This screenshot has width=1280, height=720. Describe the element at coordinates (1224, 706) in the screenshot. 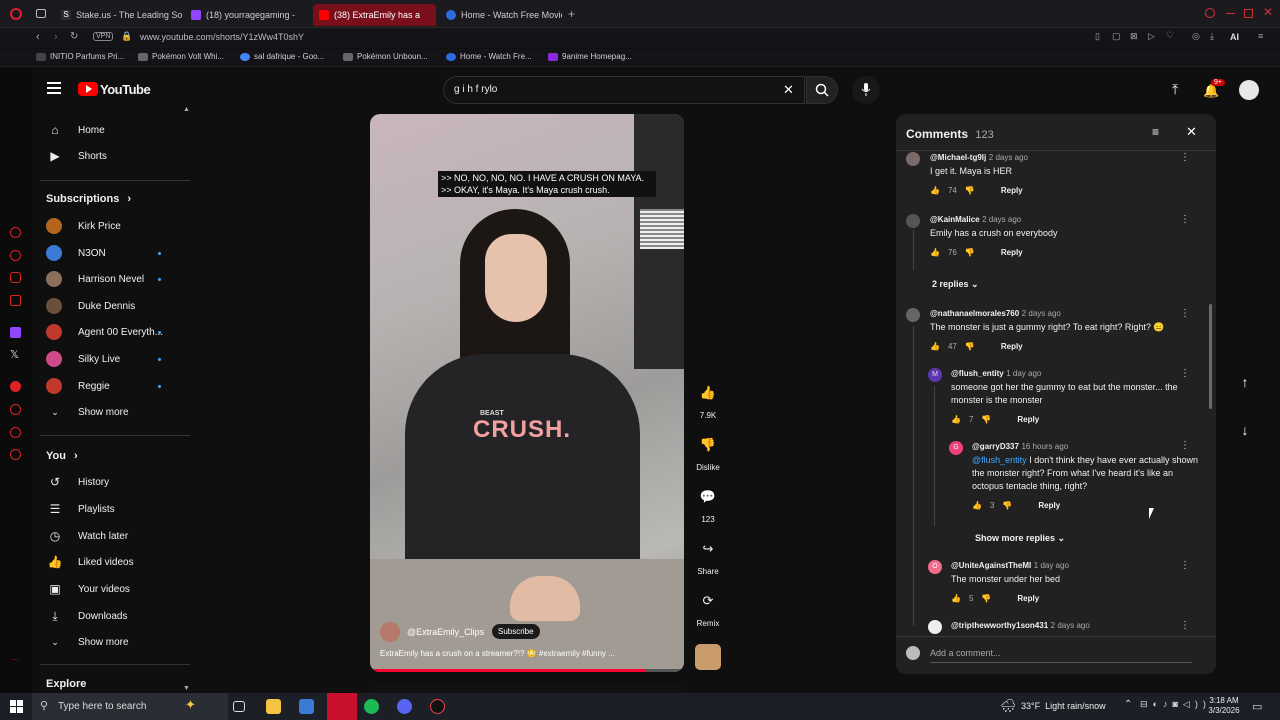

I see `clock: 3:18 AM 3/3/2026` at that location.